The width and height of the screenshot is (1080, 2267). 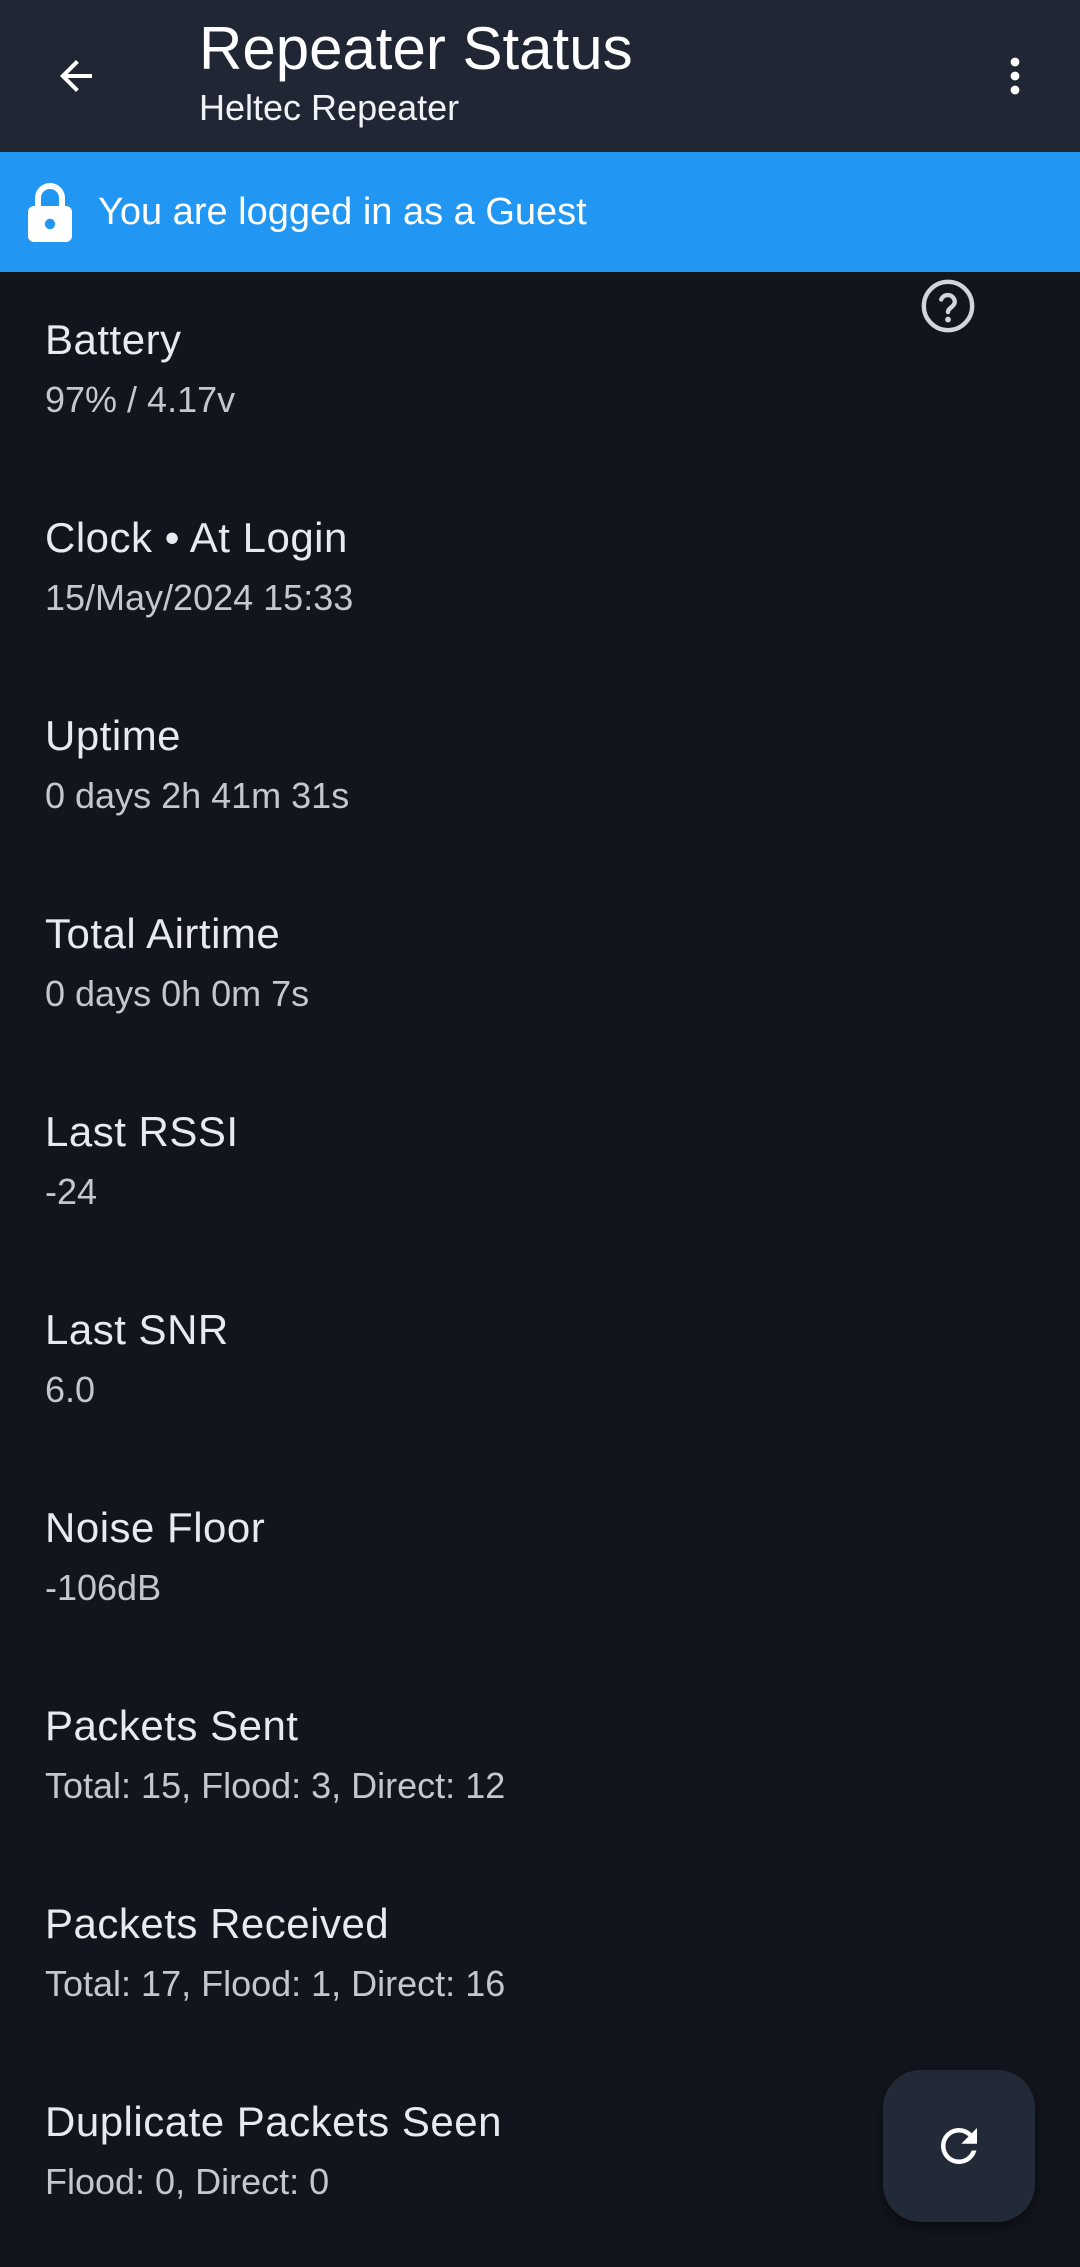 I want to click on overflow-menu-button, so click(x=1015, y=76).